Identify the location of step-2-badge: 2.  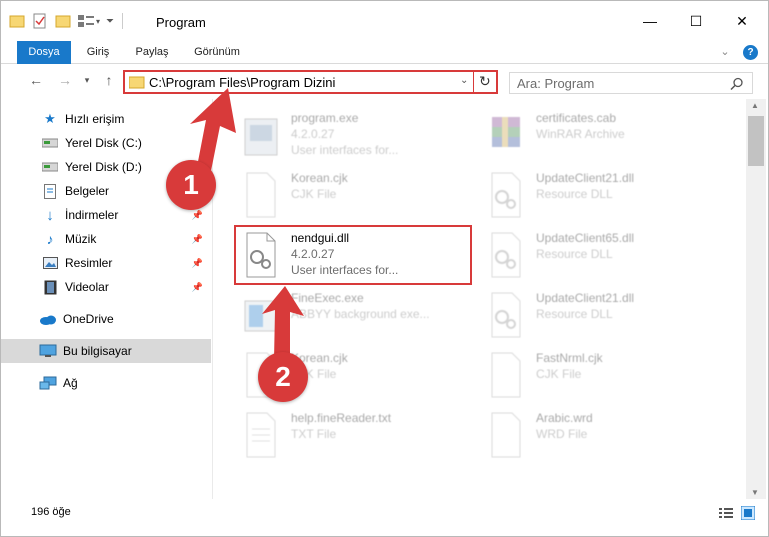
(283, 377).